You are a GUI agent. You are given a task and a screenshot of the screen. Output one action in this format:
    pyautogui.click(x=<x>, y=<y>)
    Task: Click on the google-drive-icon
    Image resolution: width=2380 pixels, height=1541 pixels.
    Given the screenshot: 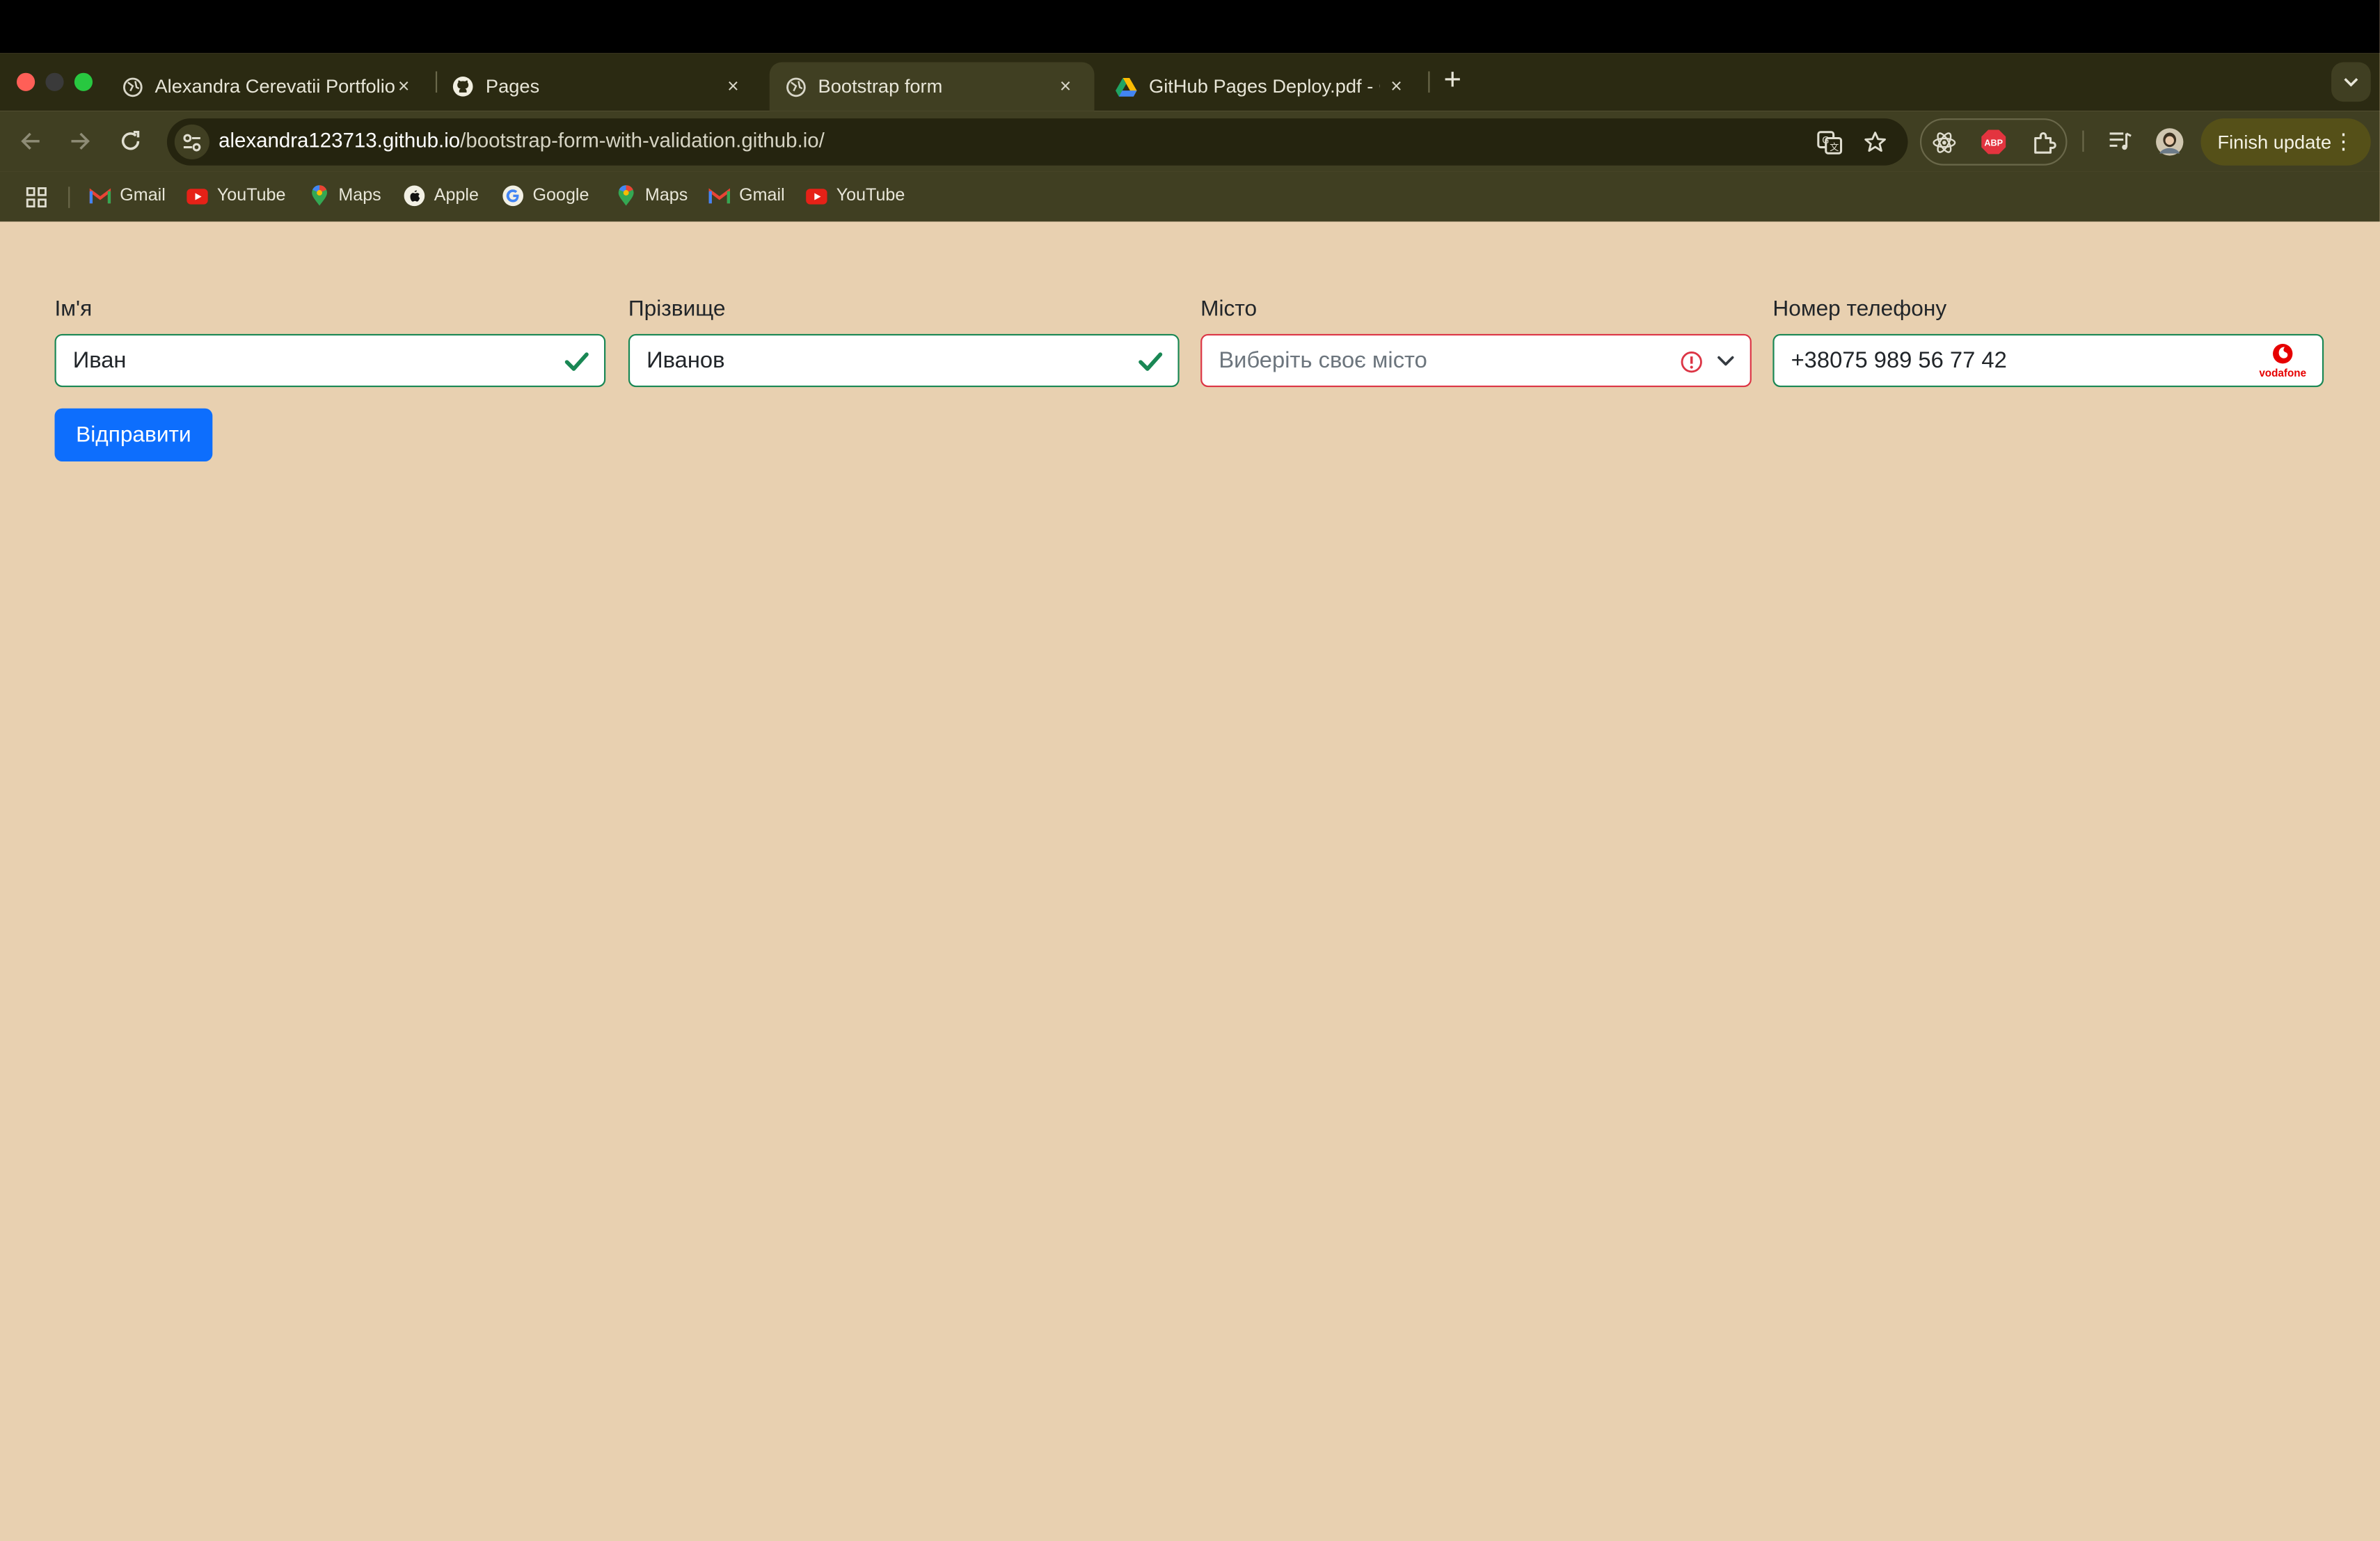 What is the action you would take?
    pyautogui.click(x=1126, y=86)
    